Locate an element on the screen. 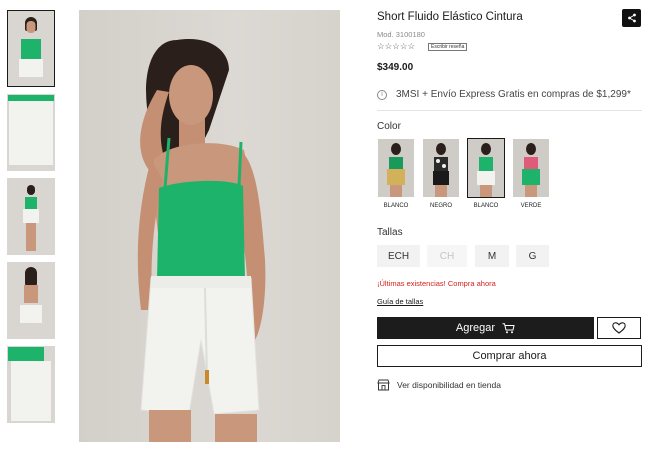 The height and width of the screenshot is (453, 650). favorite-button is located at coordinates (619, 328).